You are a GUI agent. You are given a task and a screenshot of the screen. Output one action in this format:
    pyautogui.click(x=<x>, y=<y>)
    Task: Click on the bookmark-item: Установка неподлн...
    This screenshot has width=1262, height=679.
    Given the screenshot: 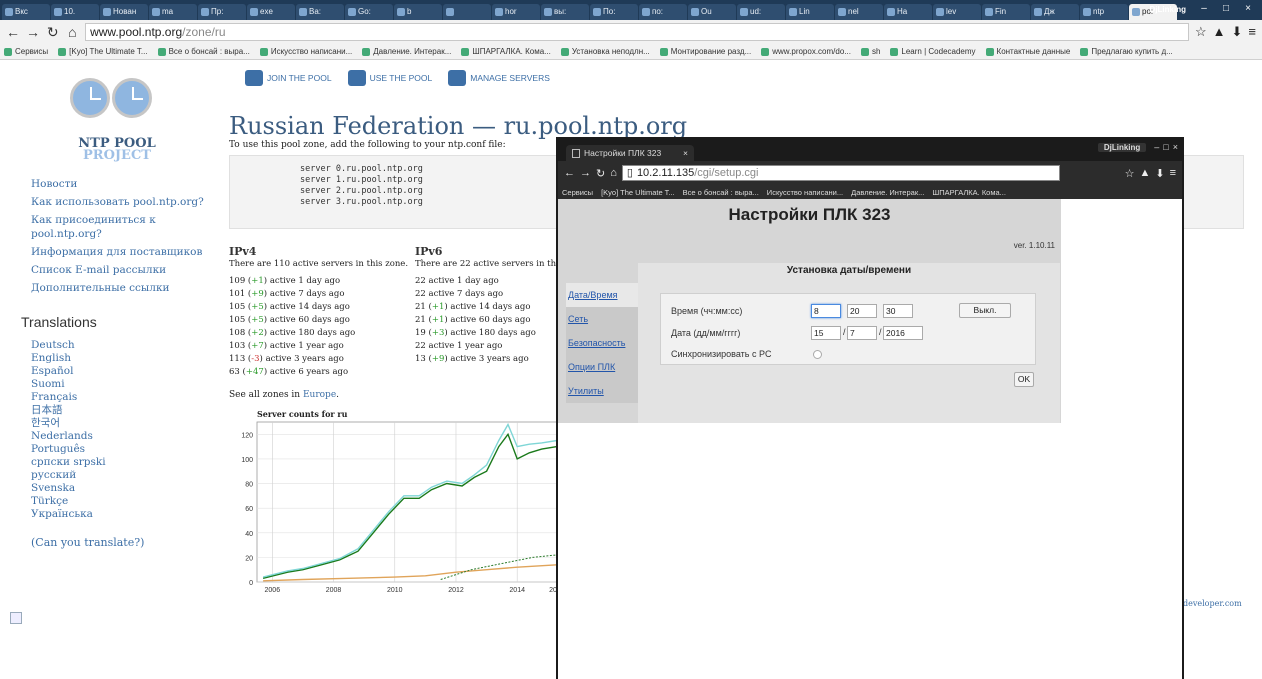 What is the action you would take?
    pyautogui.click(x=605, y=51)
    